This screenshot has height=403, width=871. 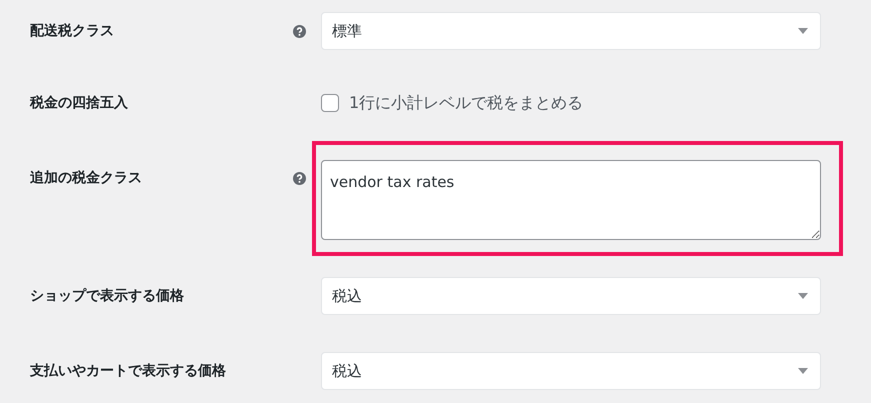 What do you see at coordinates (72, 31) in the screenshot?
I see `setting-label: 配送税クラス` at bounding box center [72, 31].